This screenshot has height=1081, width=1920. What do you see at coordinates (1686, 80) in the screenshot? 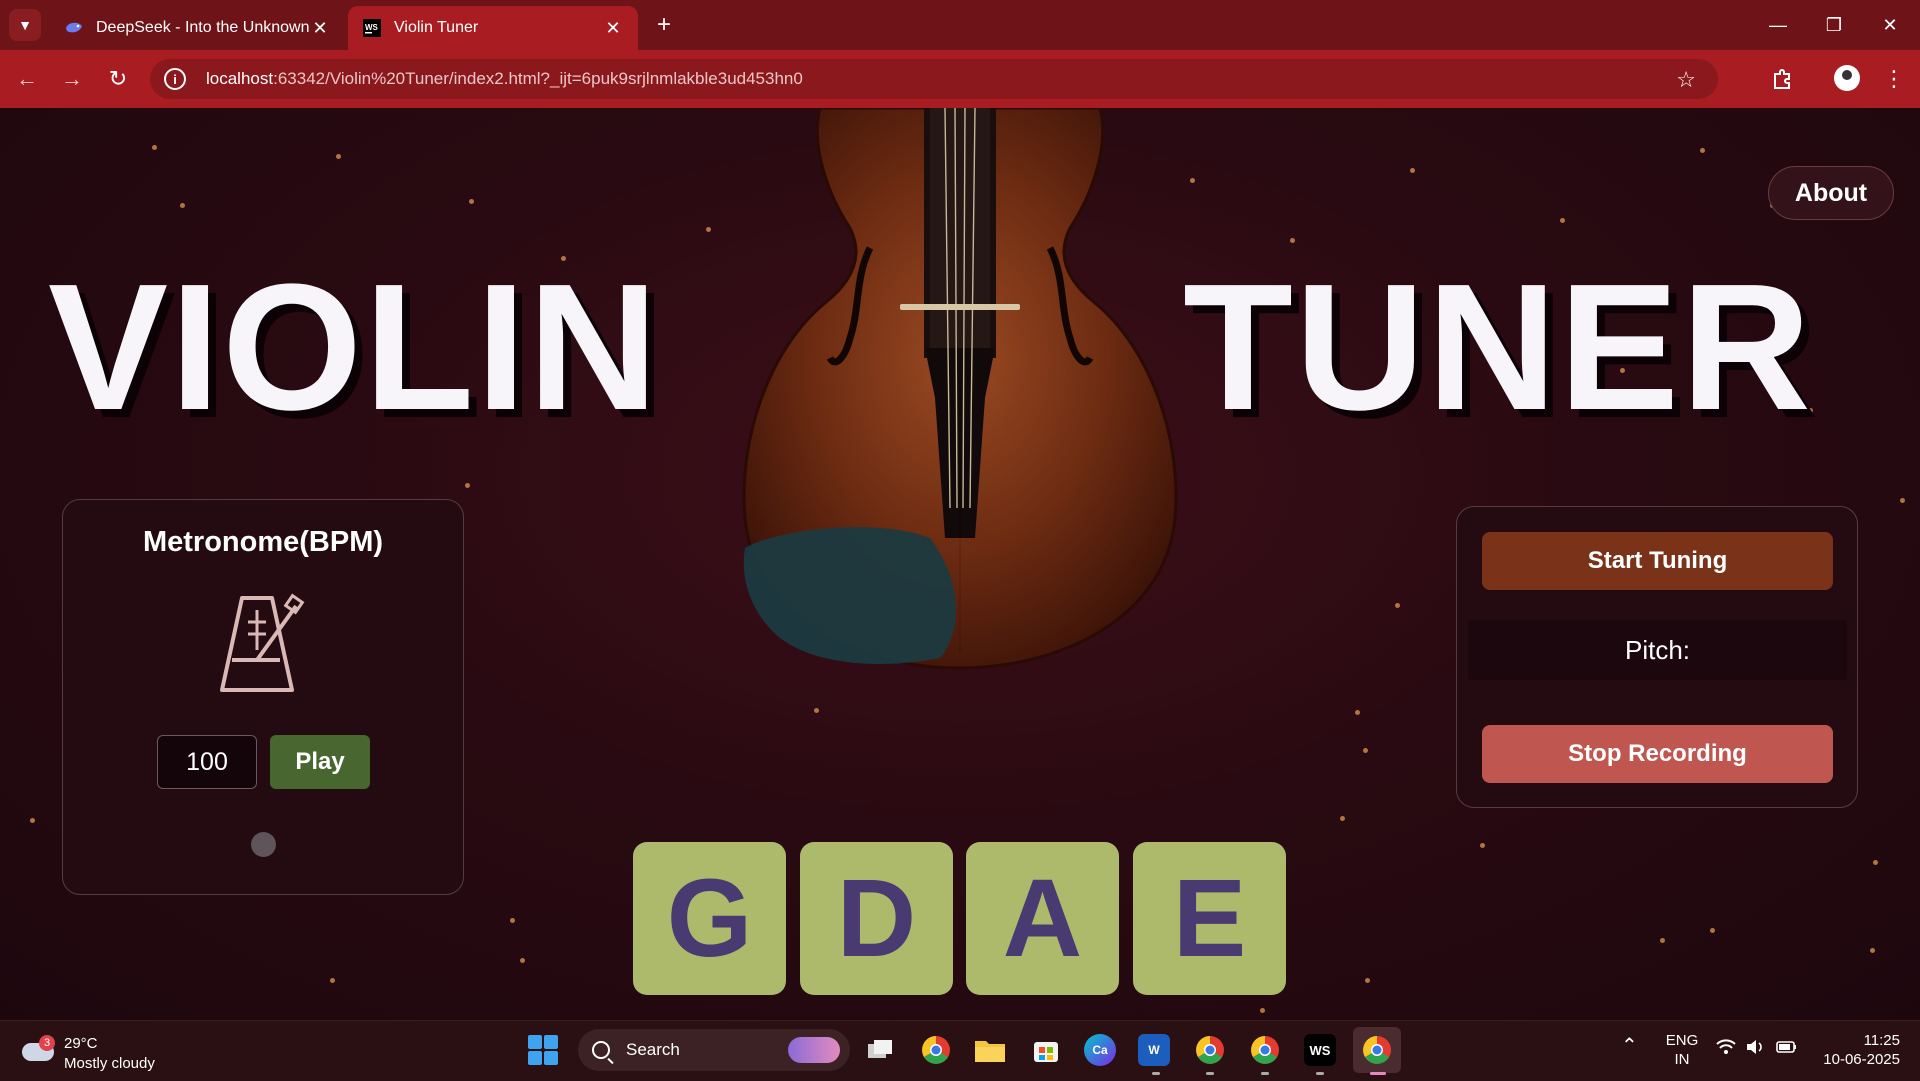
I see `bookmark-star-icon: ☆` at bounding box center [1686, 80].